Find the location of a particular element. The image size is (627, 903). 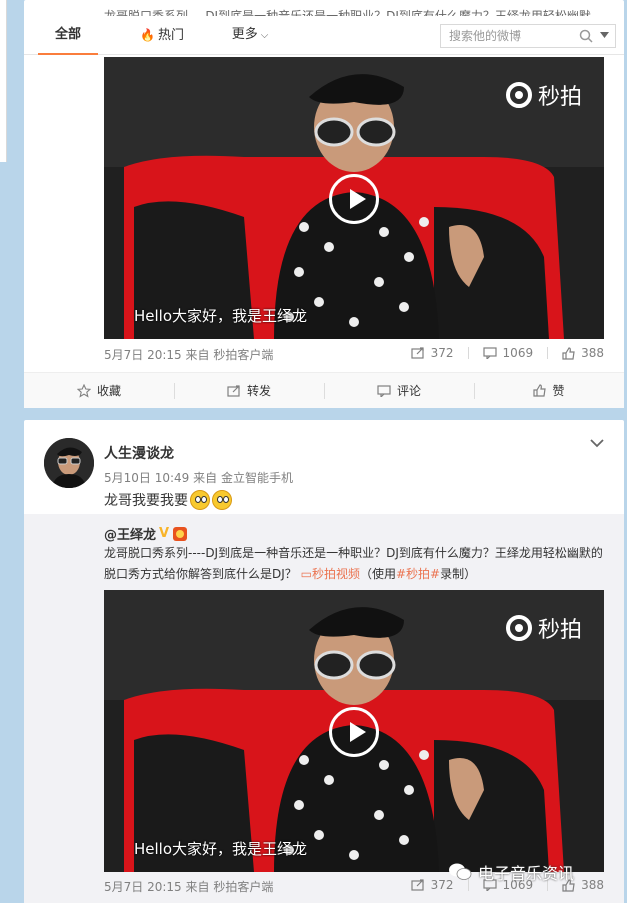

wechat-watermark: 电子音乐资讯 is located at coordinates (511, 872).